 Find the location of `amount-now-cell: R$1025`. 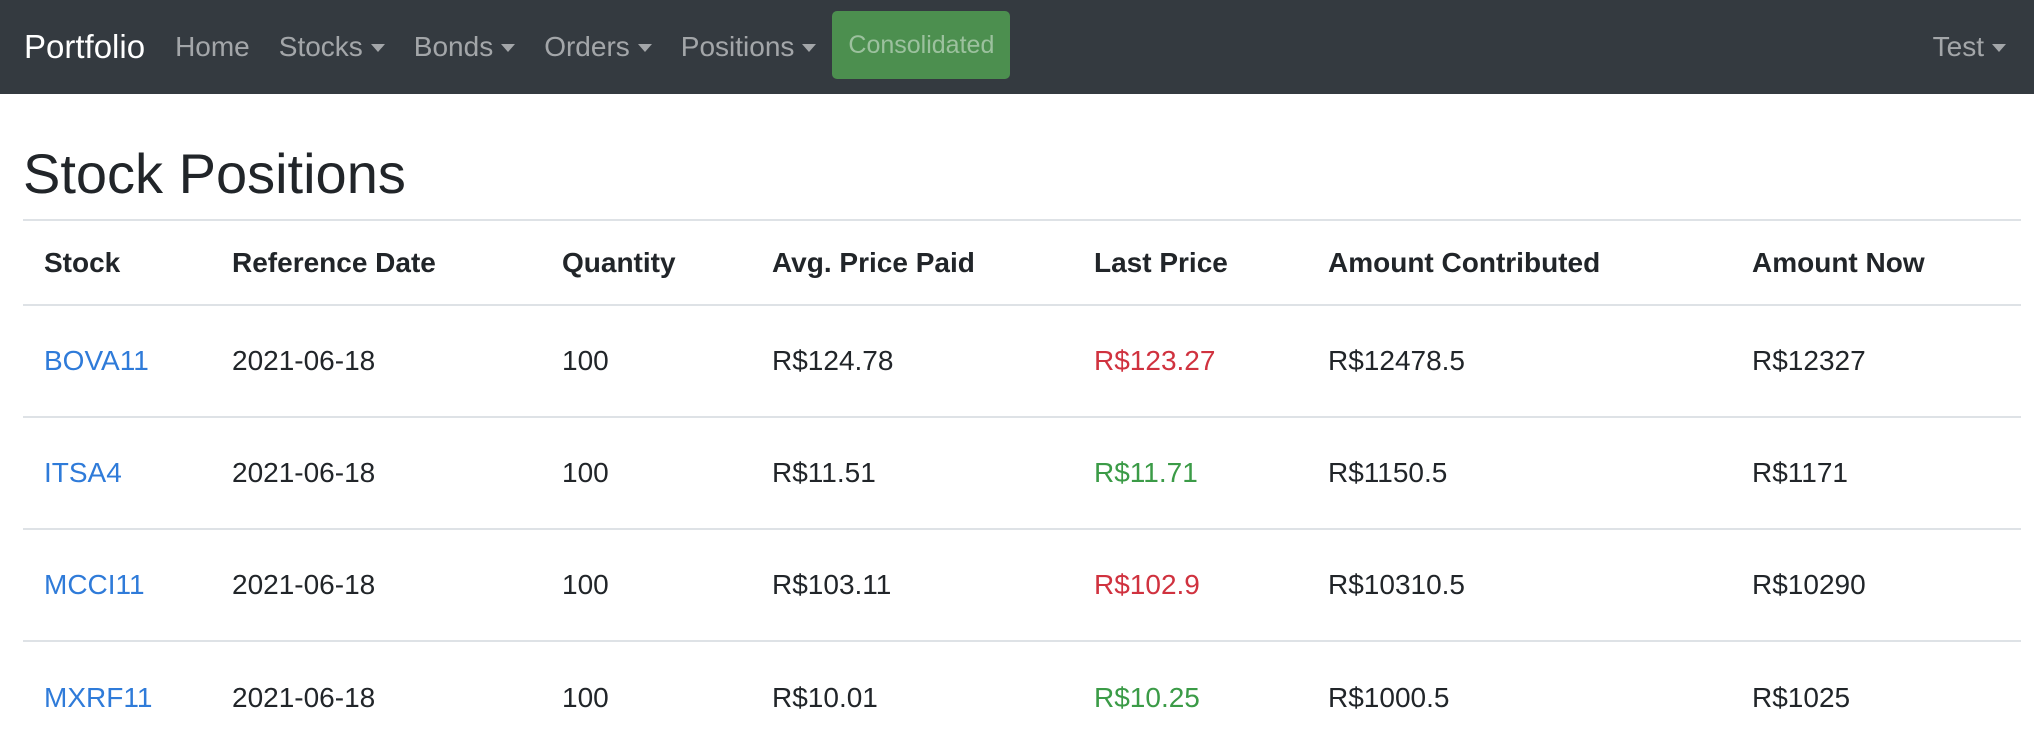

amount-now-cell: R$1025 is located at coordinates (1801, 697).